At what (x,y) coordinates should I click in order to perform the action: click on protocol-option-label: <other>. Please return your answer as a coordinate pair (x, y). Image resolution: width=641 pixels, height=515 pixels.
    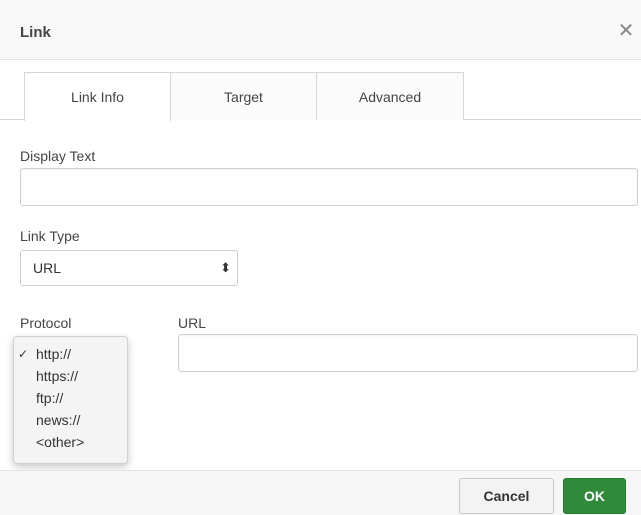
    Looking at the image, I should click on (60, 442).